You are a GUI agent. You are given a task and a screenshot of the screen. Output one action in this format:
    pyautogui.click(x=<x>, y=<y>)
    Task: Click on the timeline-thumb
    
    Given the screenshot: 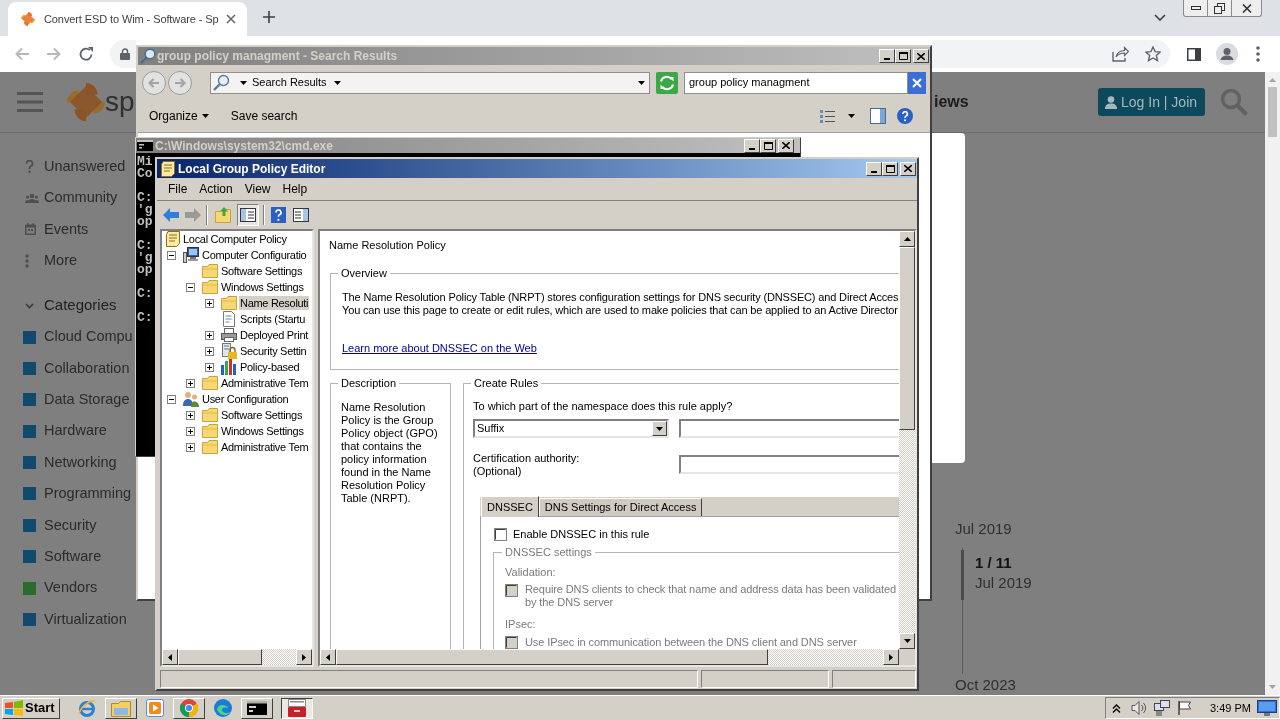 What is the action you would take?
    pyautogui.click(x=962, y=575)
    